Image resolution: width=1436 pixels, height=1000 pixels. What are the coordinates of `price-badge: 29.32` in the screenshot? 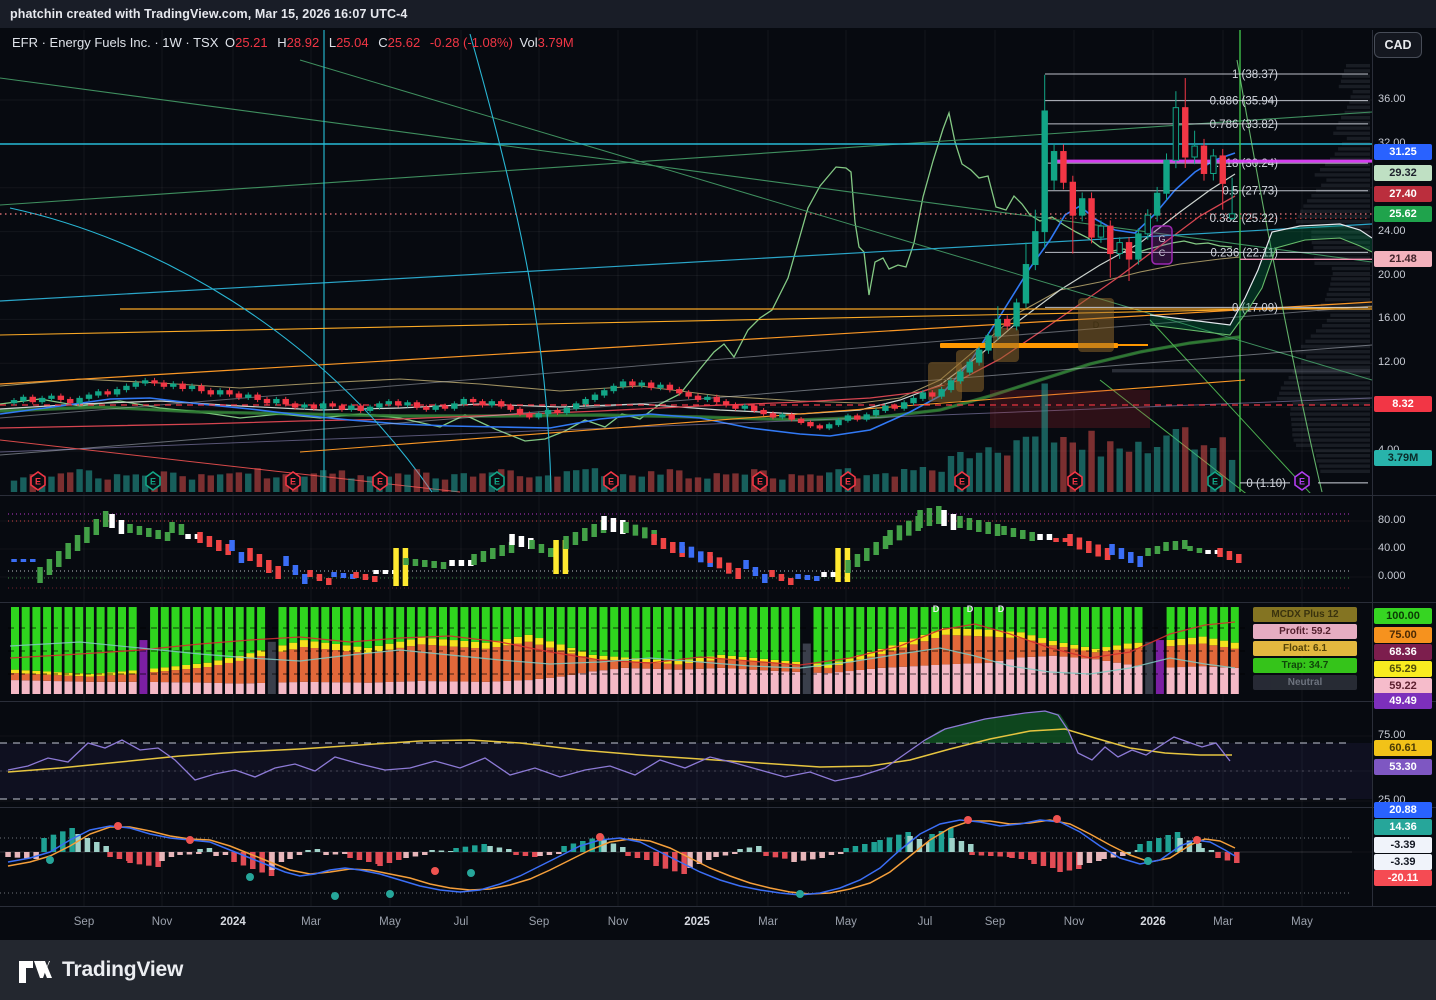 It's located at (1403, 173).